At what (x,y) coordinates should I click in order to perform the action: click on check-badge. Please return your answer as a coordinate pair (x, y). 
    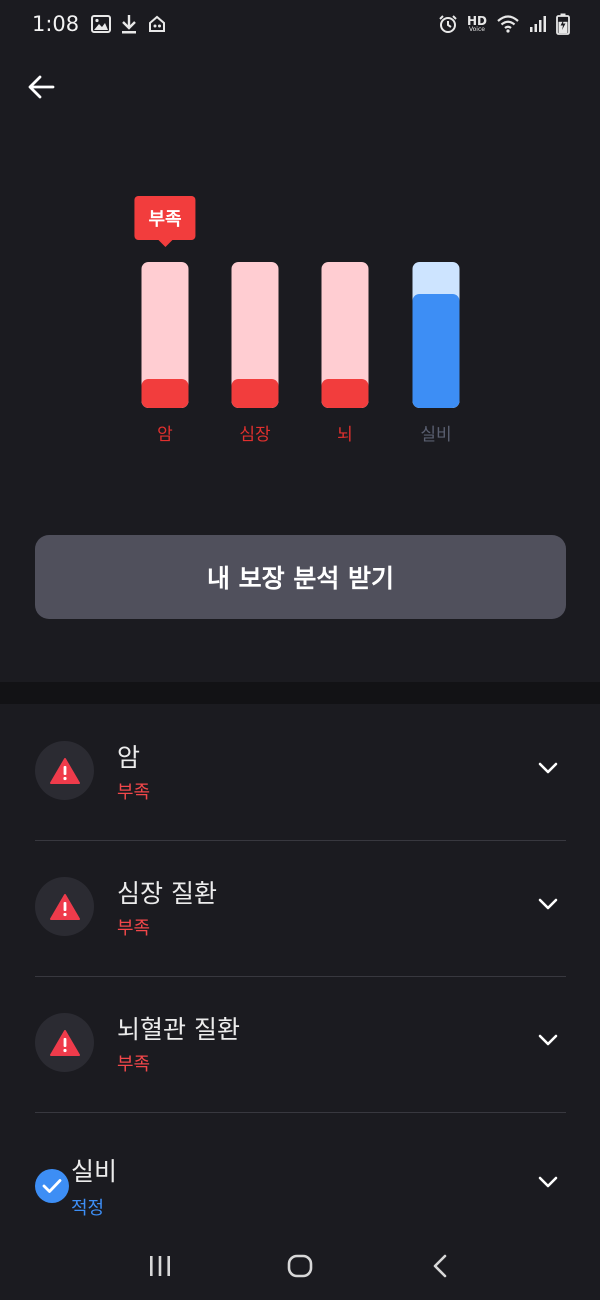
    Looking at the image, I should click on (52, 1186).